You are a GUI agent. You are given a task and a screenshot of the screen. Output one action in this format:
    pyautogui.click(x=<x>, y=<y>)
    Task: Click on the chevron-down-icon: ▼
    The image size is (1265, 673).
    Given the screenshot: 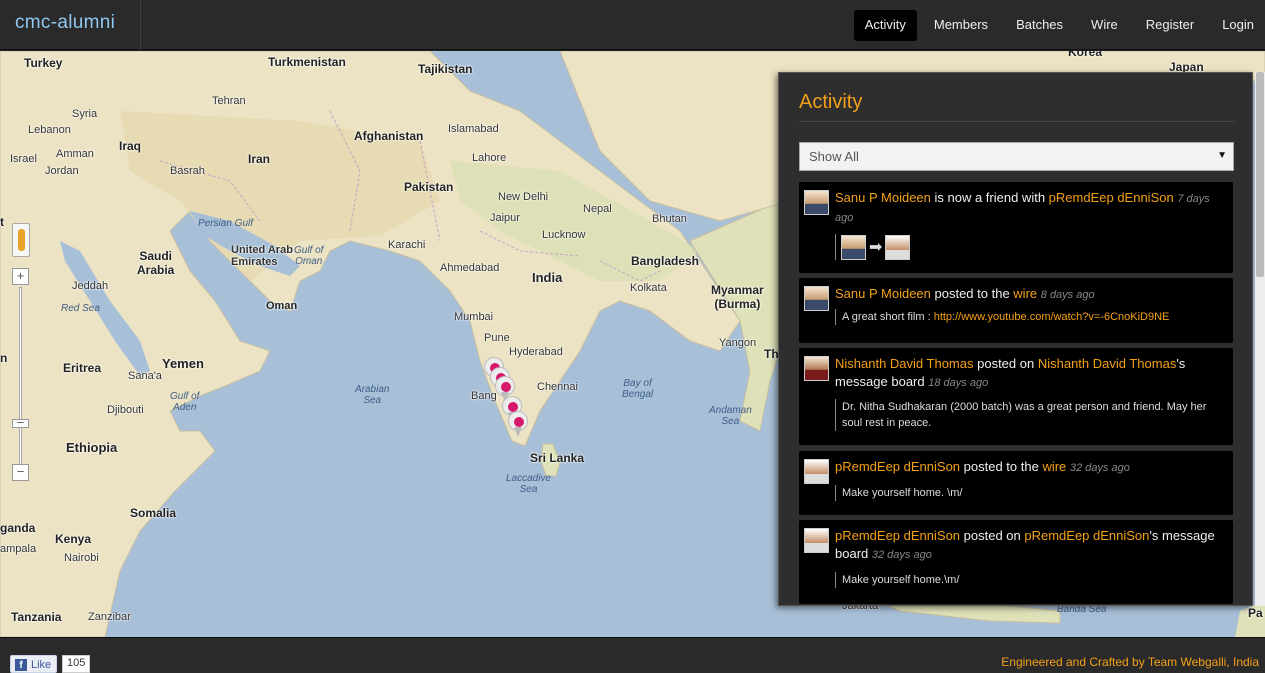 What is the action you would take?
    pyautogui.click(x=1222, y=155)
    